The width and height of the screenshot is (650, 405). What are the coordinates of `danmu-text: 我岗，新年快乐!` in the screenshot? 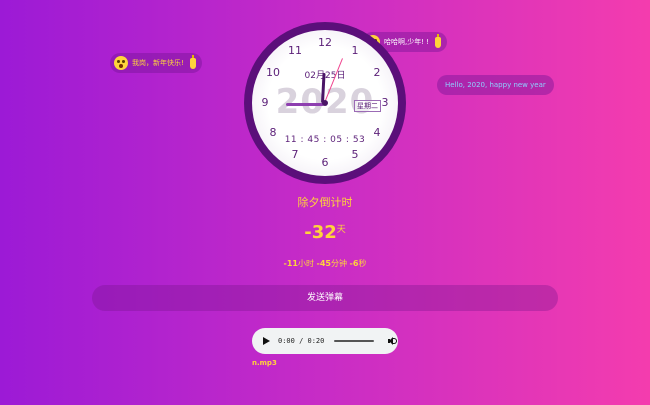 It's located at (158, 63).